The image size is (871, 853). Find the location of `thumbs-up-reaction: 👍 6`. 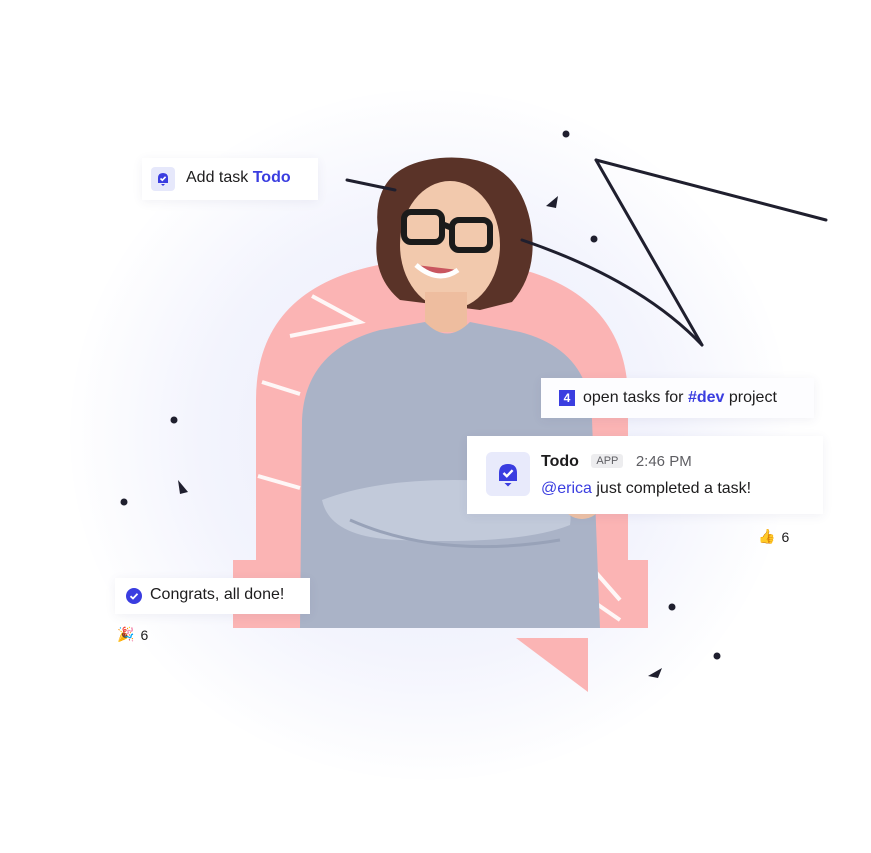

thumbs-up-reaction: 👍 6 is located at coordinates (773, 536).